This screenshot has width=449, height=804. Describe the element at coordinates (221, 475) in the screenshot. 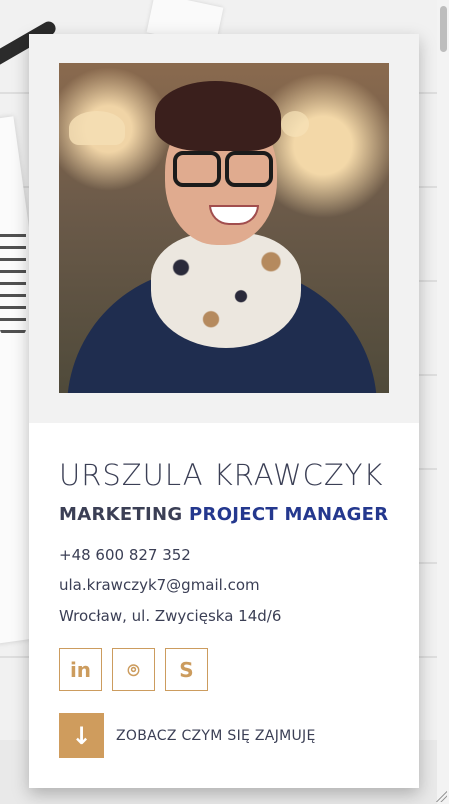

I see `profile-name: URSZULA KRAWCZYK` at that location.